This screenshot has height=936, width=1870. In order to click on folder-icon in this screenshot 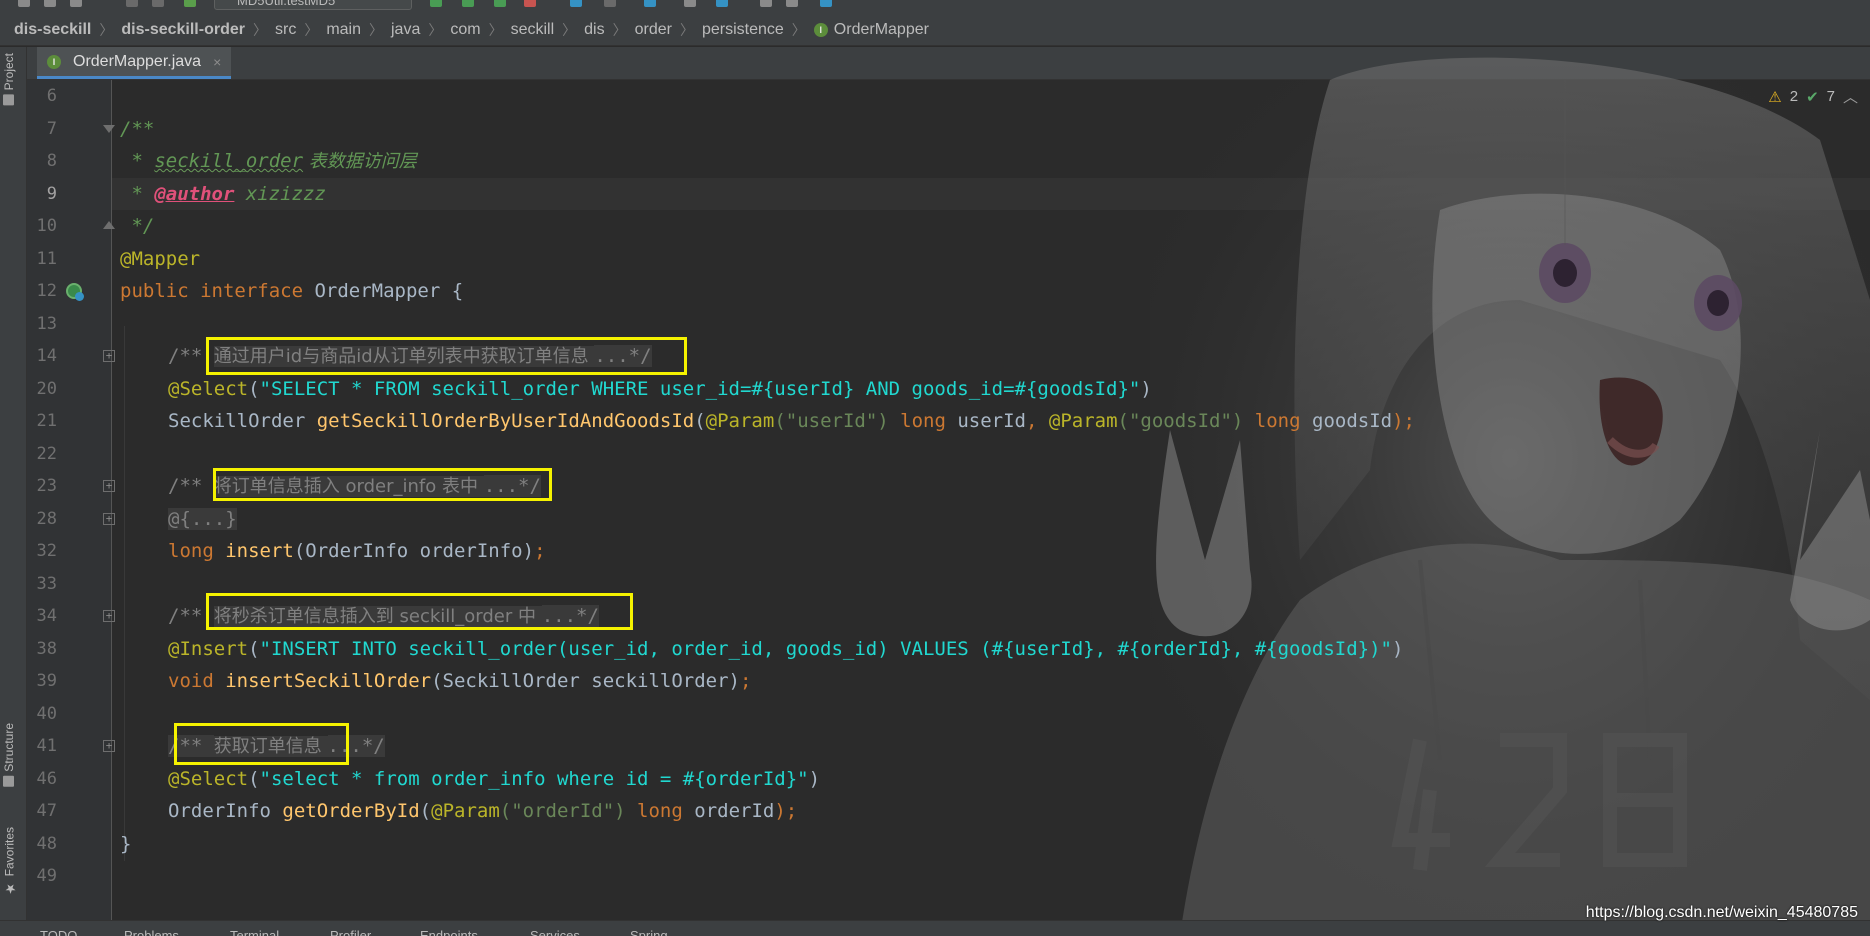, I will do `click(24, 3)`.